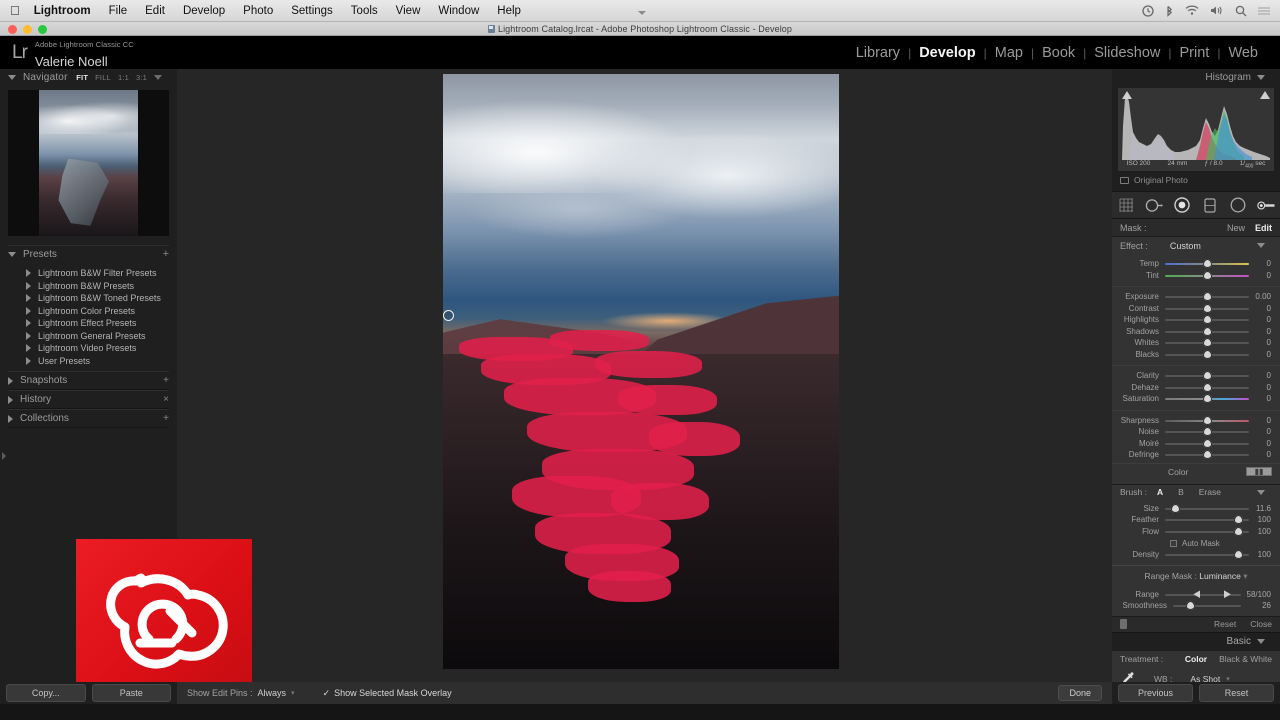 Image resolution: width=1280 pixels, height=720 pixels. Describe the element at coordinates (88, 77) in the screenshot. I see `navigator-header: Navigator FIT FILL 1:1 3:1` at that location.